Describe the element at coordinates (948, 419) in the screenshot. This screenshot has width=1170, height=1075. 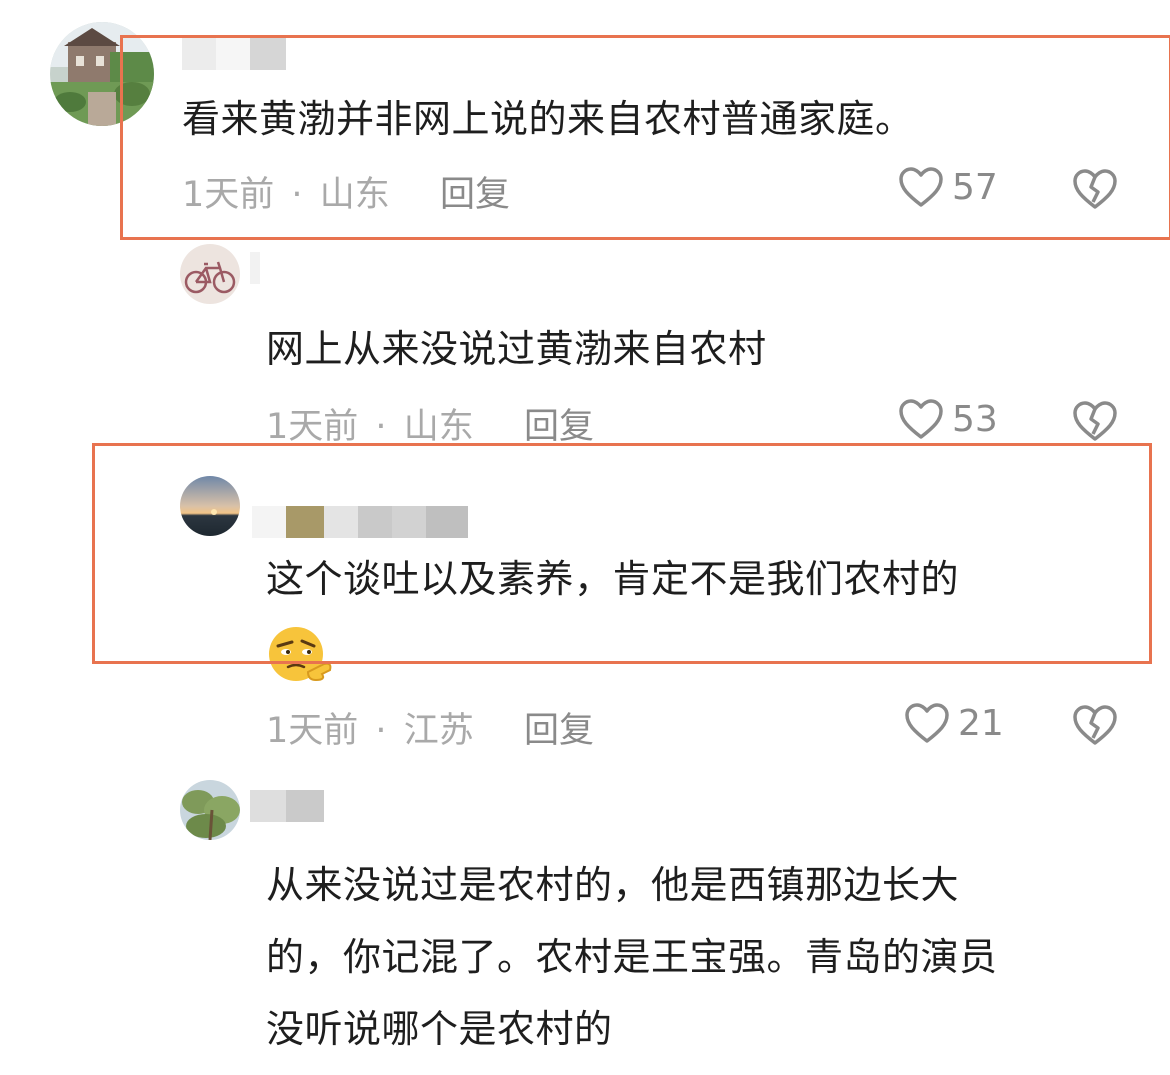
I see `like-button: 53` at that location.